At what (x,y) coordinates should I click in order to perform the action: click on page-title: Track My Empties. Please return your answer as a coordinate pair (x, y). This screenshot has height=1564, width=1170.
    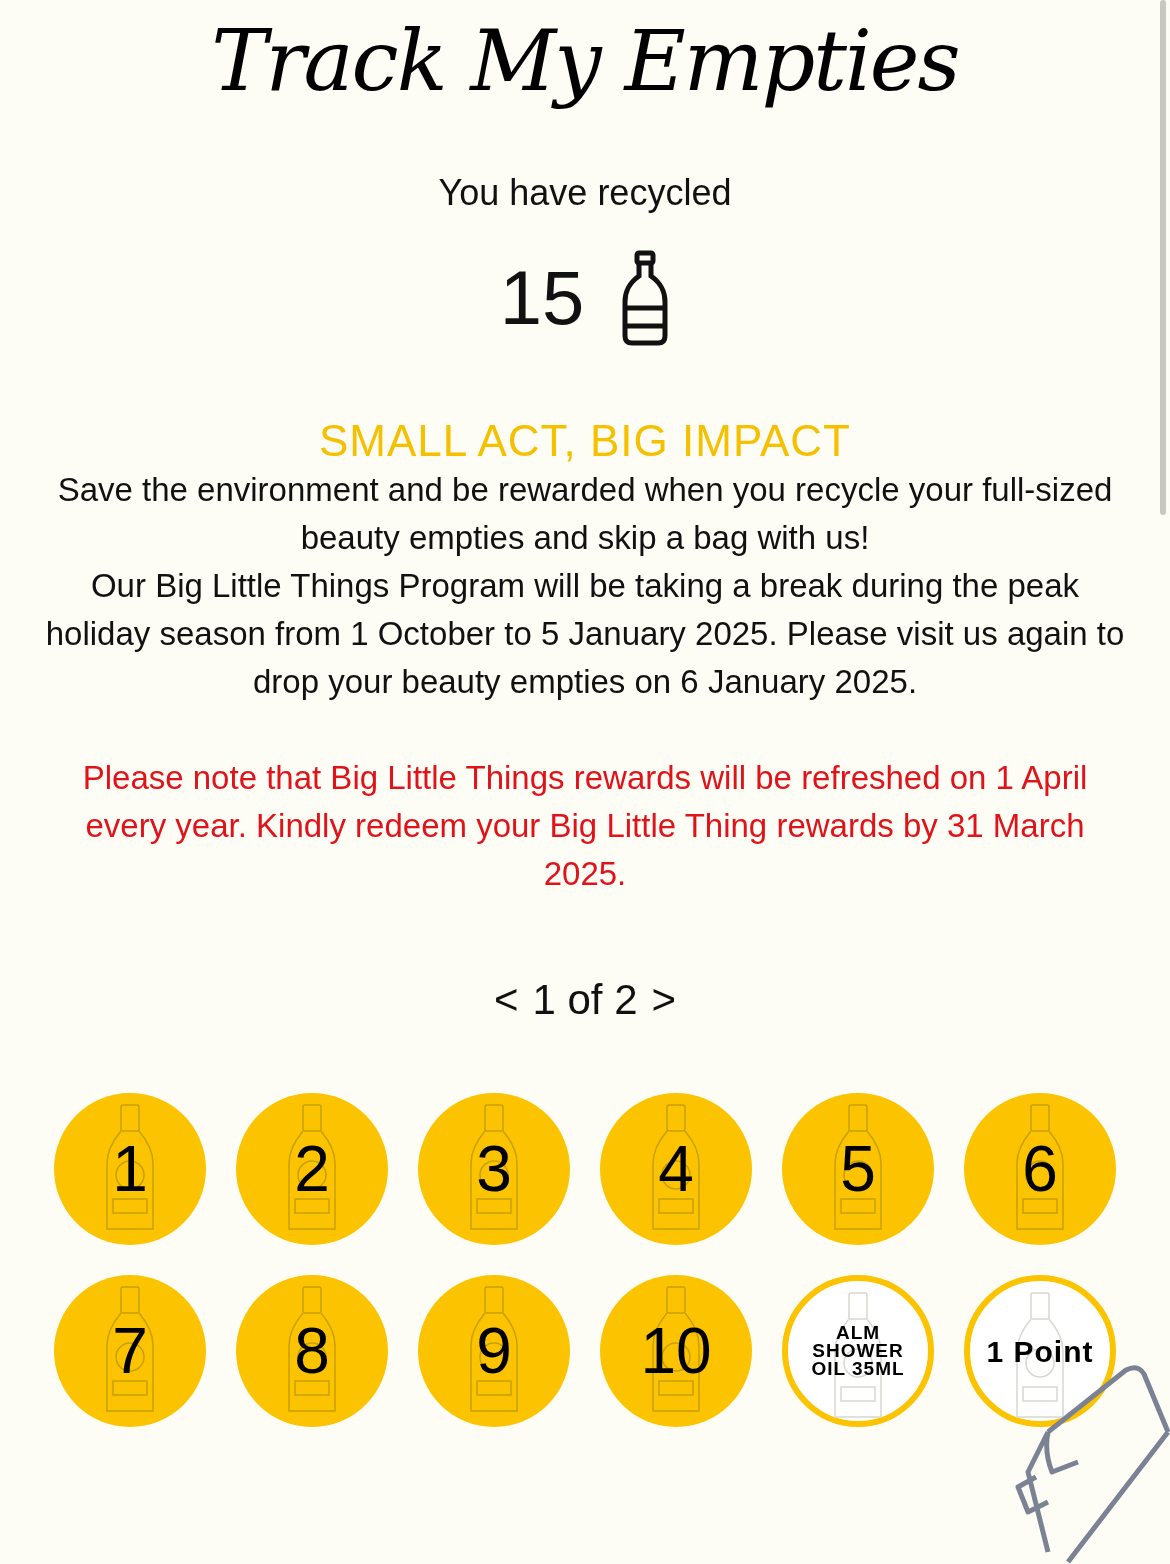
    Looking at the image, I should click on (585, 61).